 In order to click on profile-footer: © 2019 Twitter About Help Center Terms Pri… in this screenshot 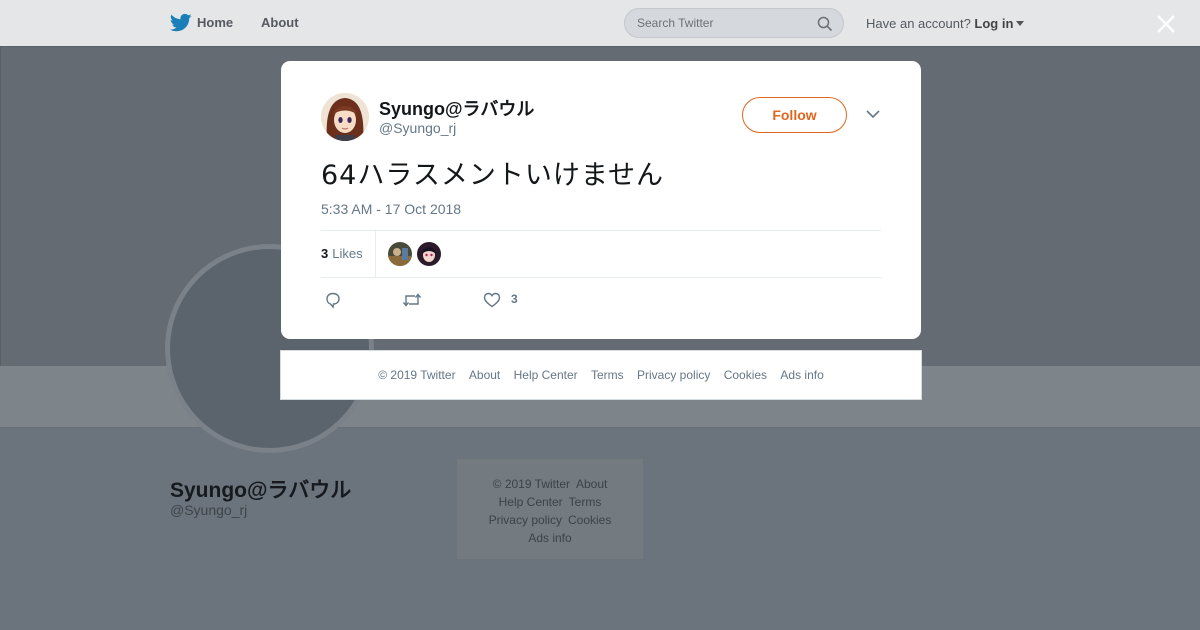, I will do `click(550, 509)`.